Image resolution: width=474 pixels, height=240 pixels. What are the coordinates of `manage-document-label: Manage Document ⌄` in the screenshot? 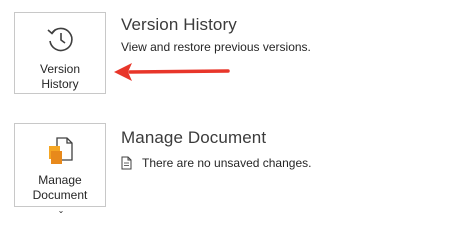 It's located at (60, 195).